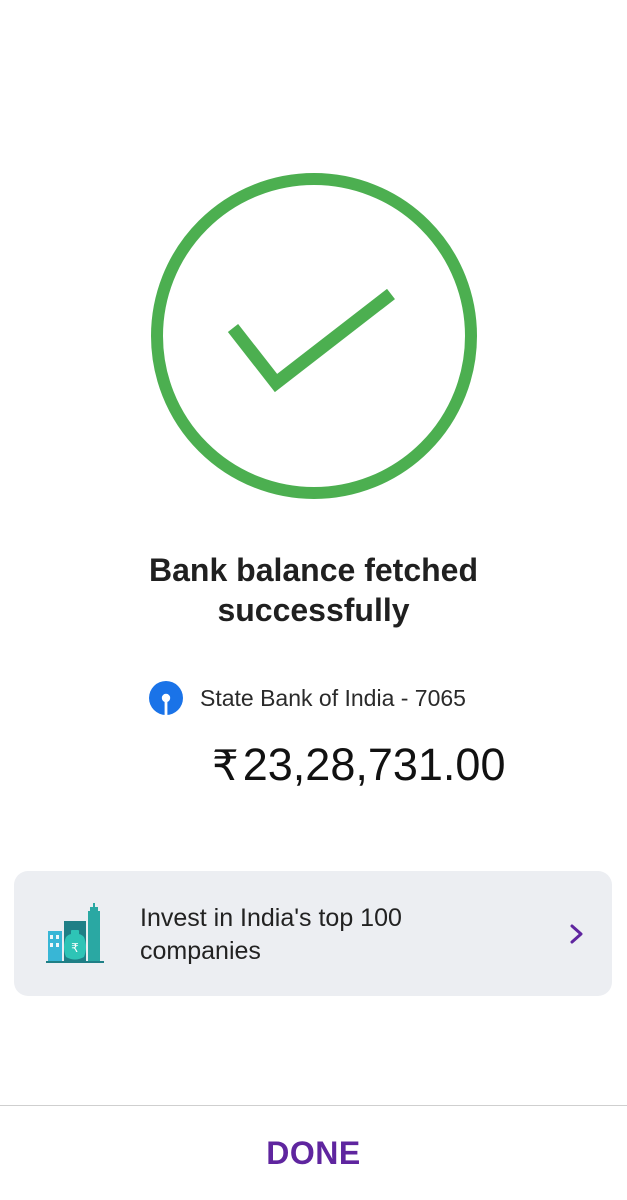  I want to click on bank-account-name: State Bank of India - 7065, so click(333, 697).